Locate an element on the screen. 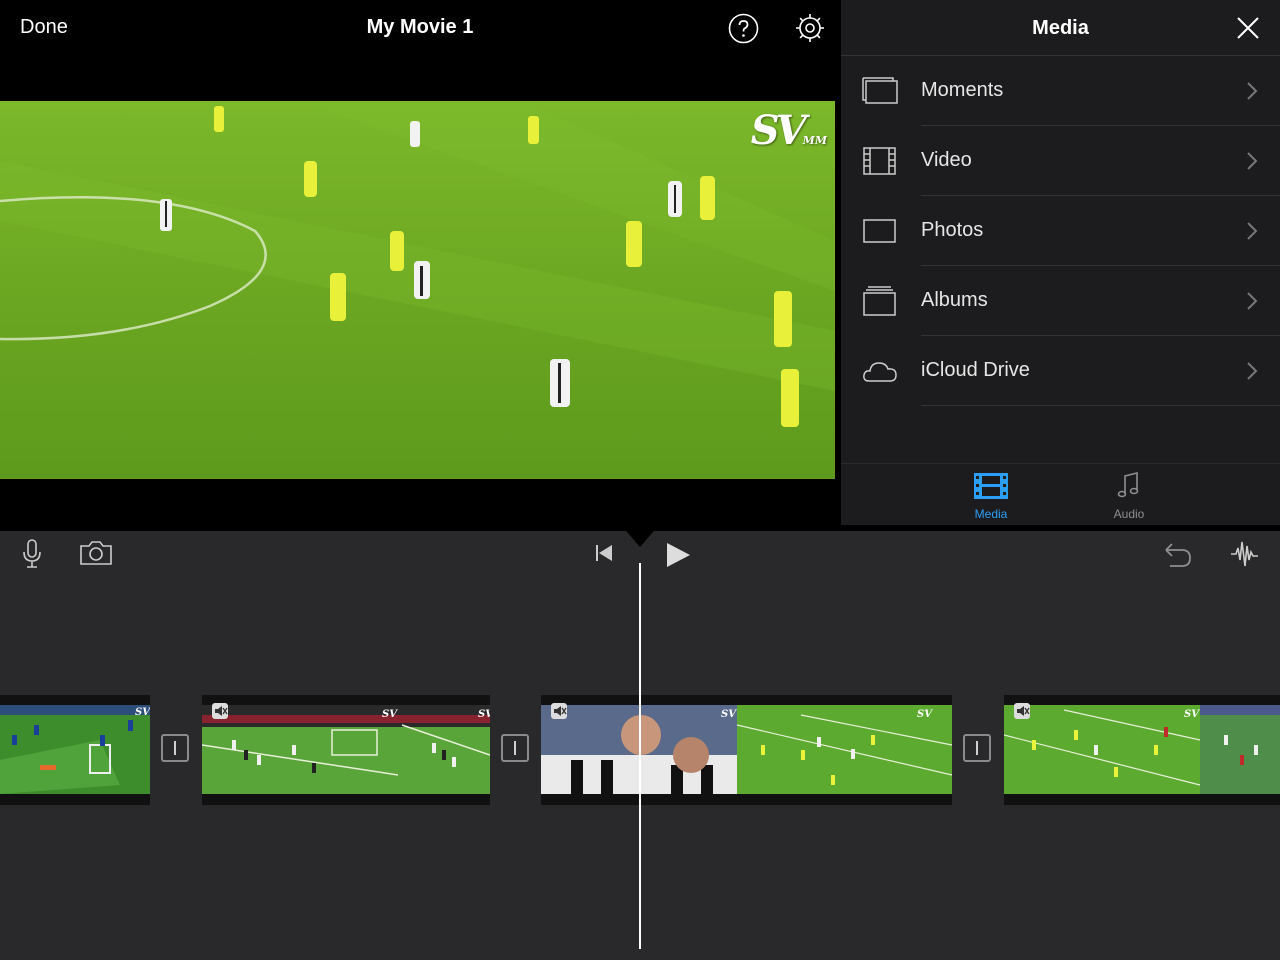  close-icon is located at coordinates (1248, 28).